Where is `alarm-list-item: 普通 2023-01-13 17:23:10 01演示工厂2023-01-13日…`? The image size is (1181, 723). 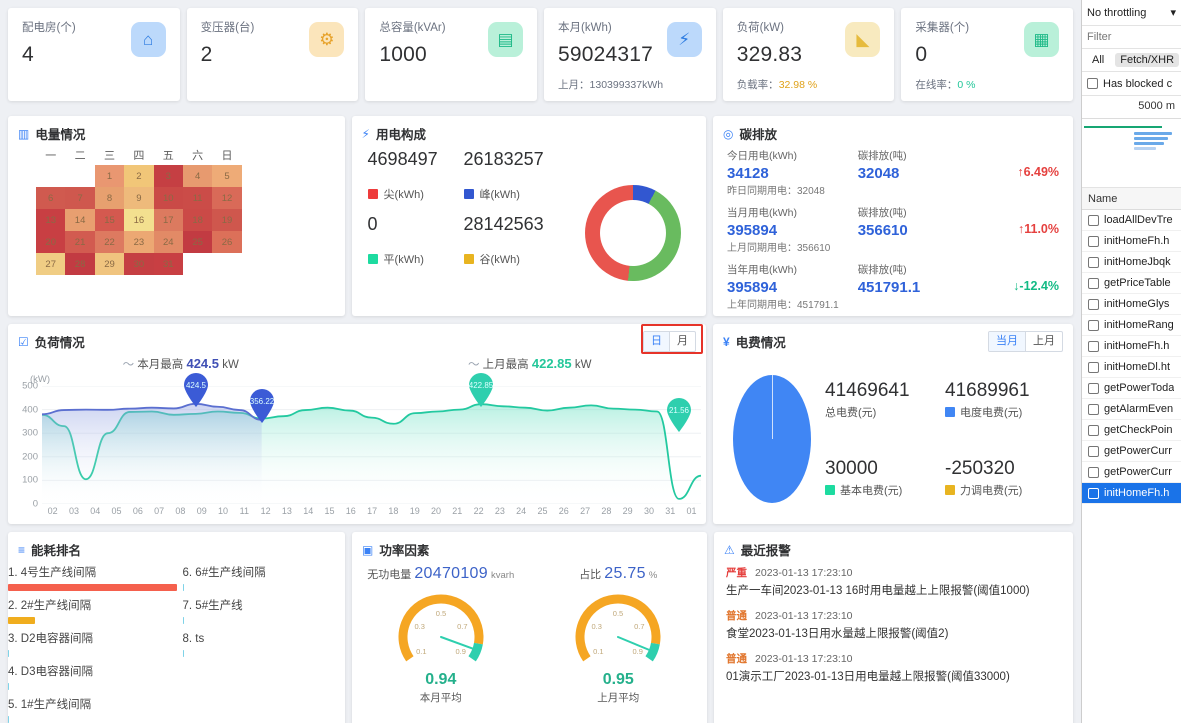
alarm-list-item: 普通 2023-01-13 17:23:10 01演示工厂2023-01-13日… is located at coordinates (893, 668).